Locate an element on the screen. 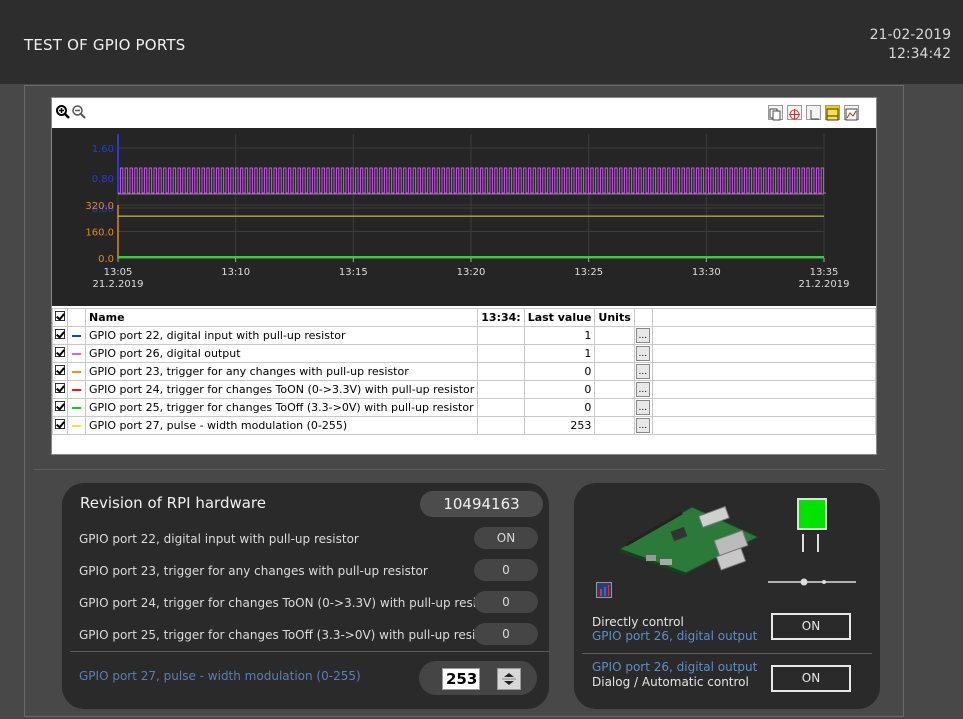 The height and width of the screenshot is (719, 963). header-time: 13:34: is located at coordinates (501, 317).